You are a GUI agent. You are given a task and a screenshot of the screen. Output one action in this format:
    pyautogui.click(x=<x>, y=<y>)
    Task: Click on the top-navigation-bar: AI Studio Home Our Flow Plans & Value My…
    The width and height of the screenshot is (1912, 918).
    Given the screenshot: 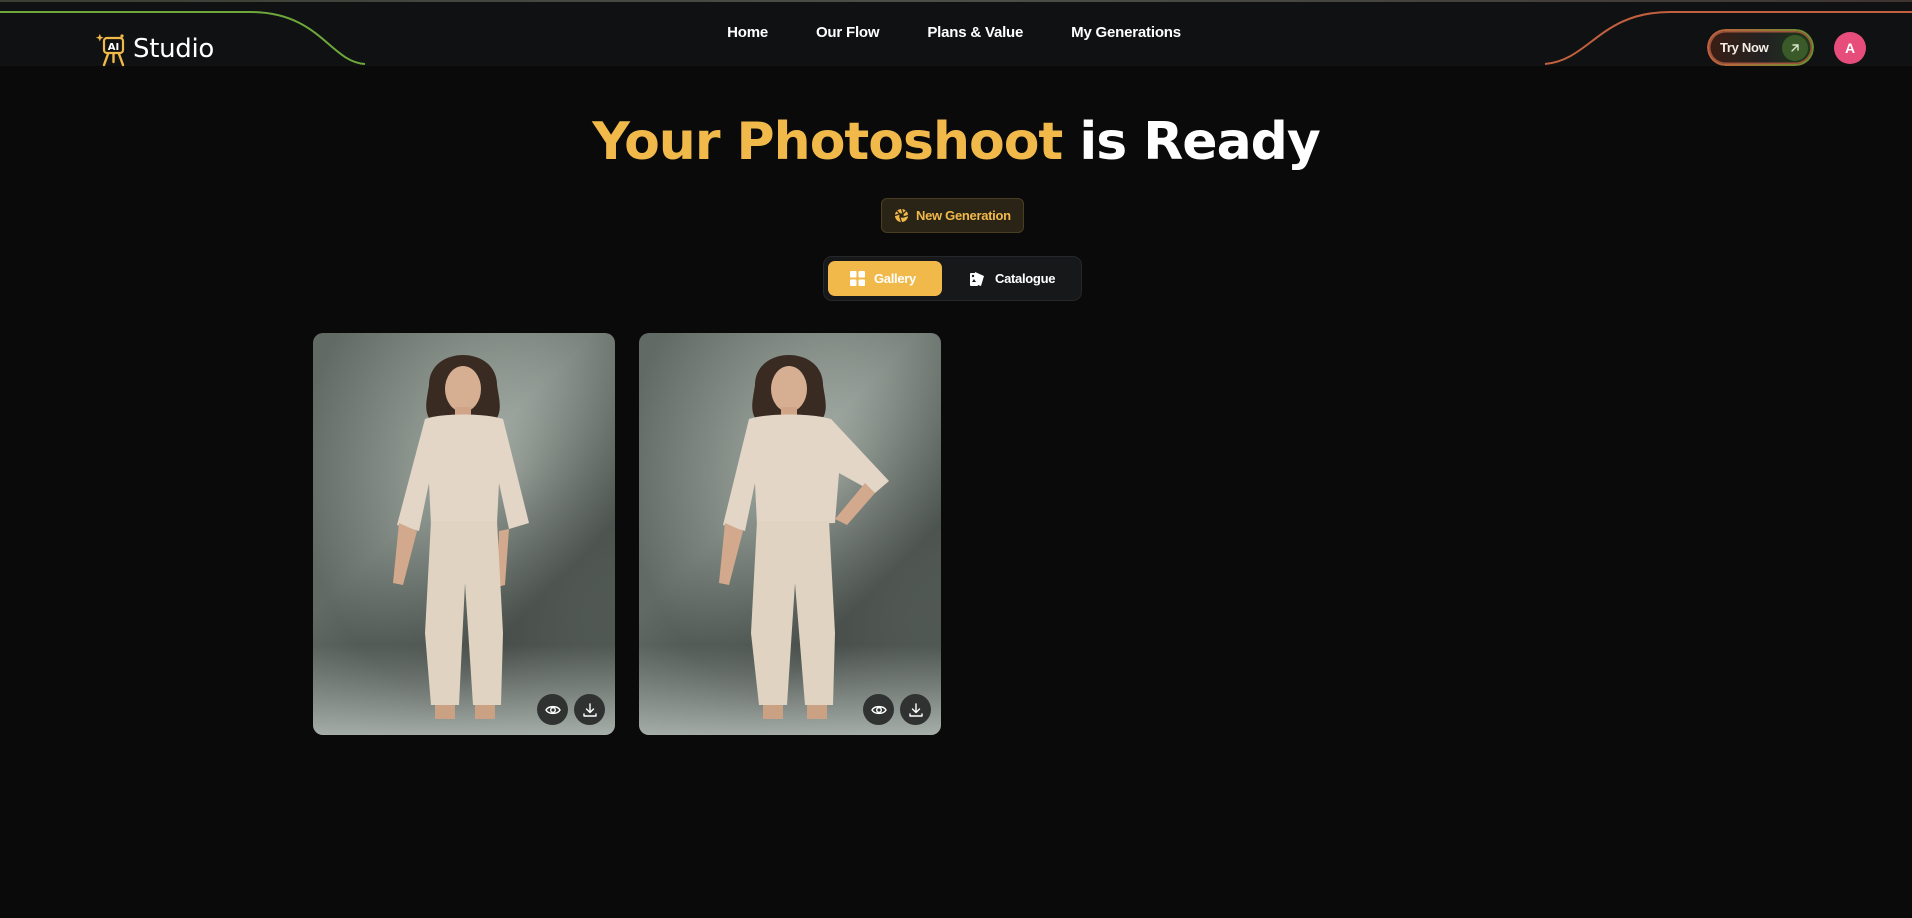 What is the action you would take?
    pyautogui.click(x=956, y=33)
    